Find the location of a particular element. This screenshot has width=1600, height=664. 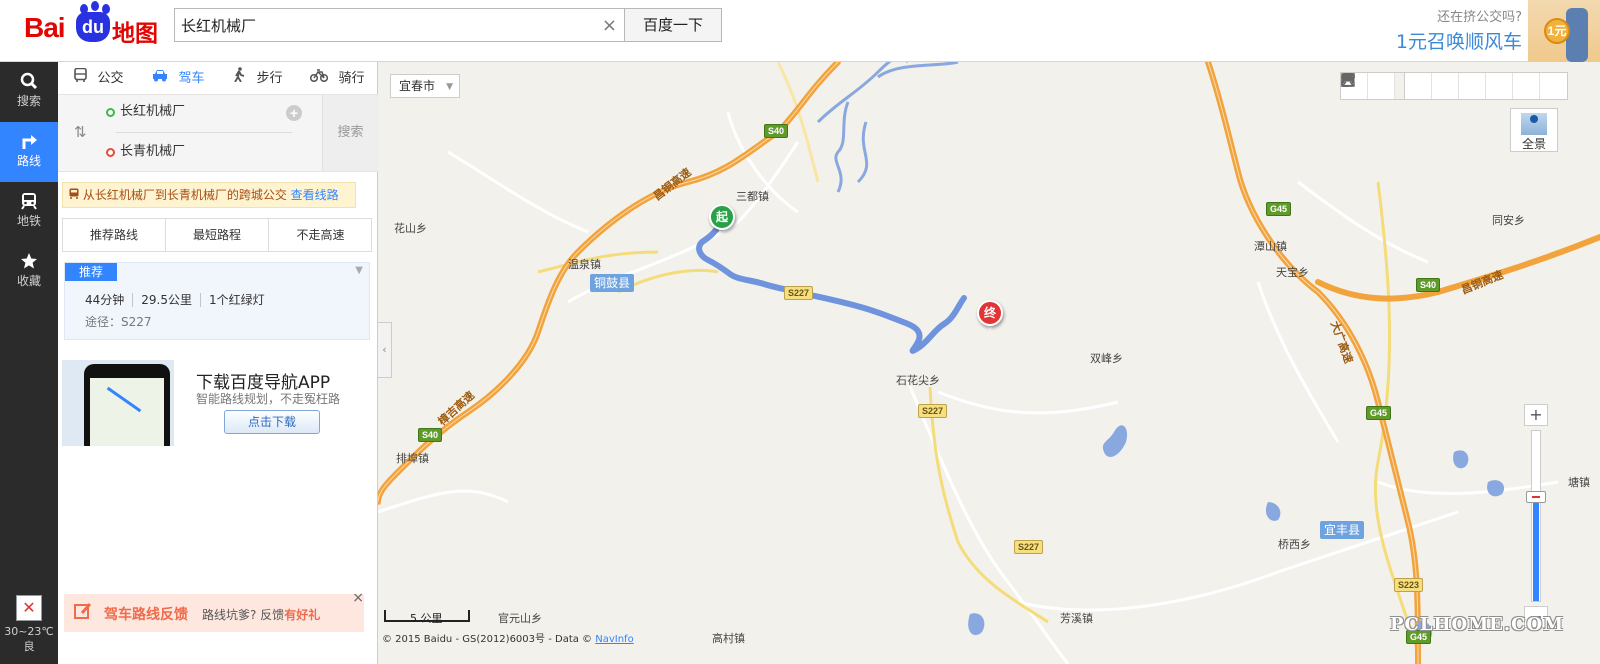

rivers is located at coordinates (887, 127).